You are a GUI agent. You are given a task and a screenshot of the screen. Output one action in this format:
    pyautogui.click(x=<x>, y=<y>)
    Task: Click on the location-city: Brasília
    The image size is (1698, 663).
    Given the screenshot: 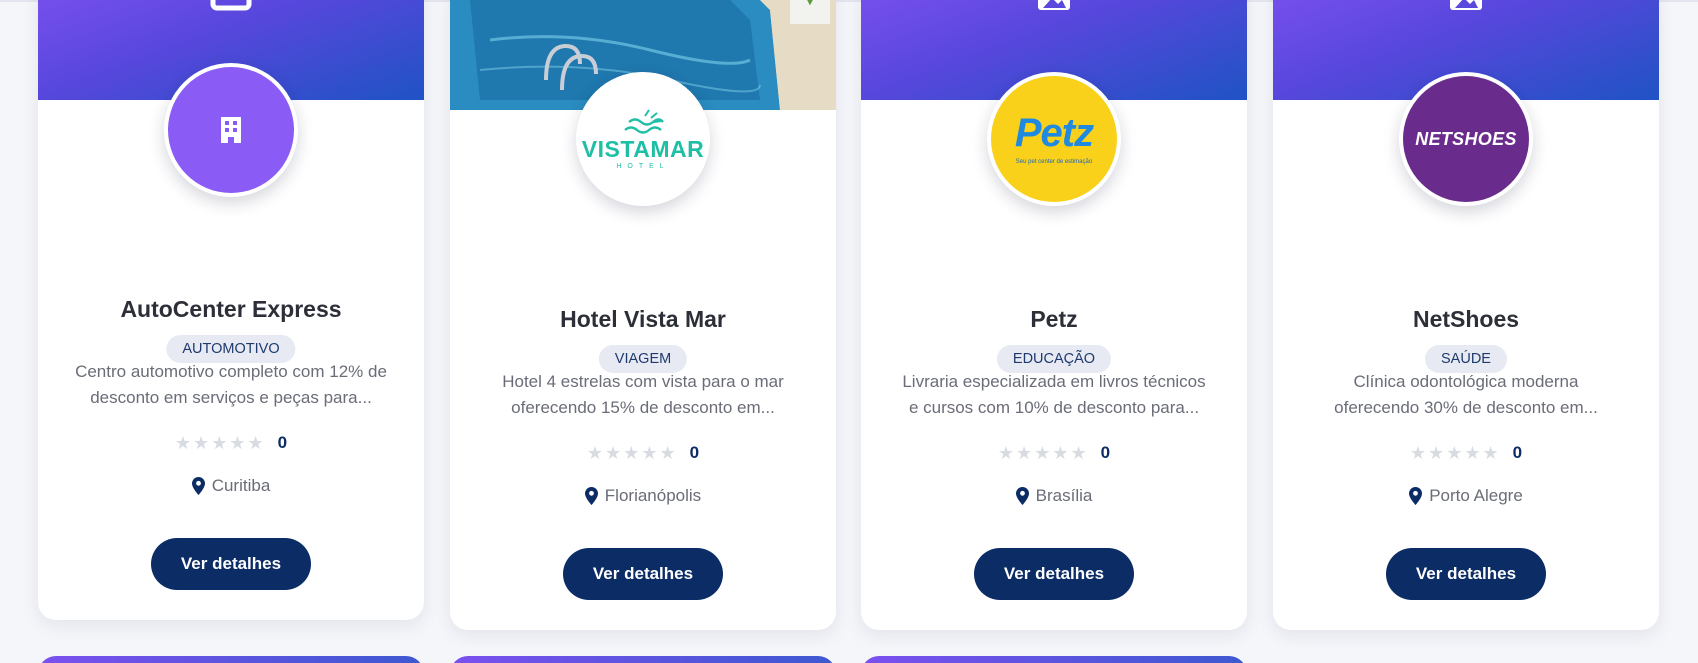 What is the action you would take?
    pyautogui.click(x=1064, y=495)
    